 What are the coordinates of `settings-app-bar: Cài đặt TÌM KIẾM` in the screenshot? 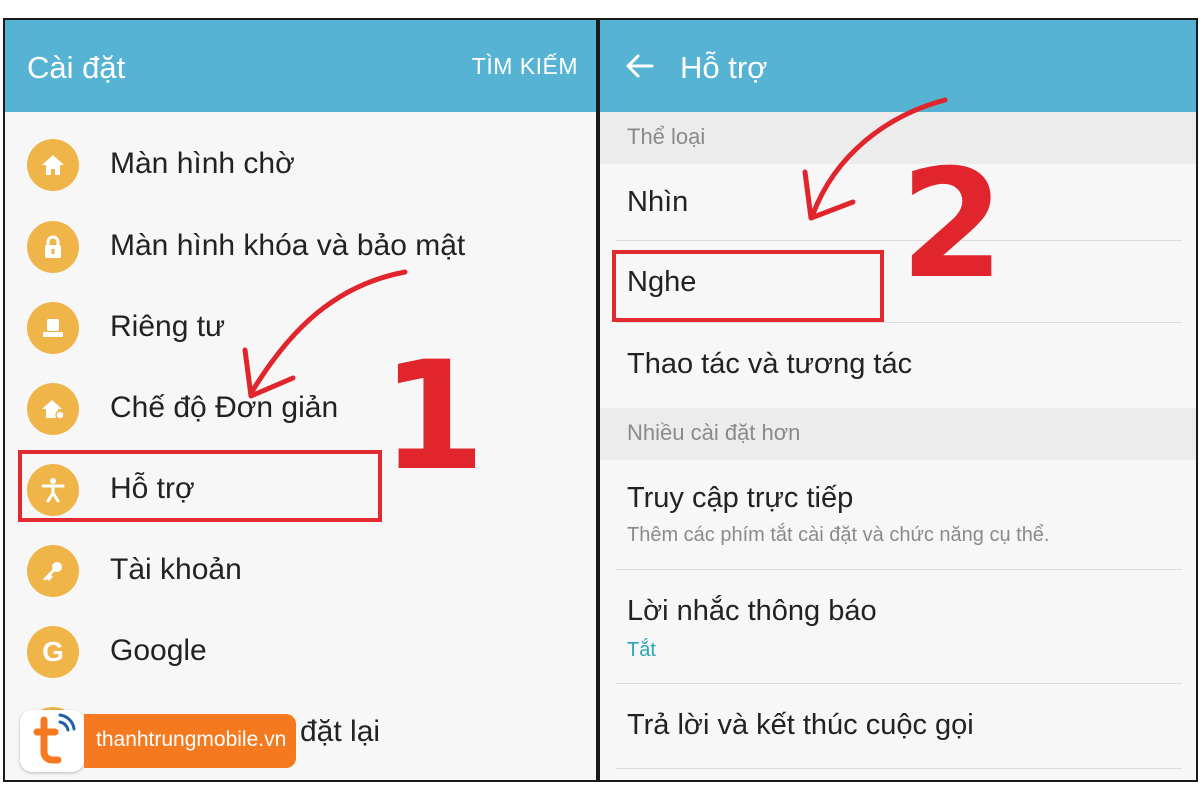 It's located at (300, 66).